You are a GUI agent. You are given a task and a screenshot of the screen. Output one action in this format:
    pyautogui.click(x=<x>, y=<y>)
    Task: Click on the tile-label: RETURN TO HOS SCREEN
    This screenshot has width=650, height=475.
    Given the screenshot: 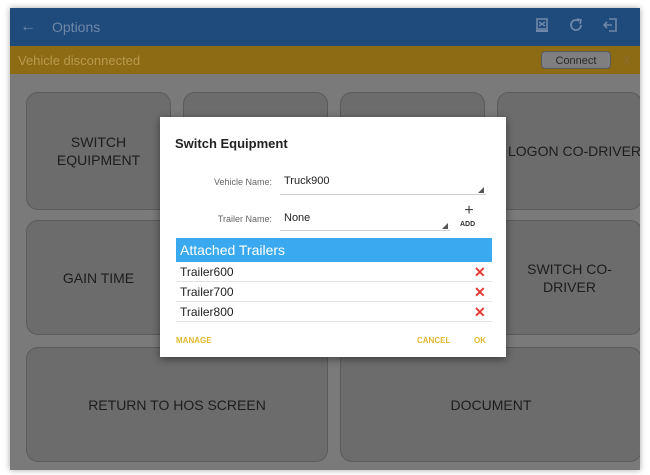 What is the action you would take?
    pyautogui.click(x=177, y=404)
    